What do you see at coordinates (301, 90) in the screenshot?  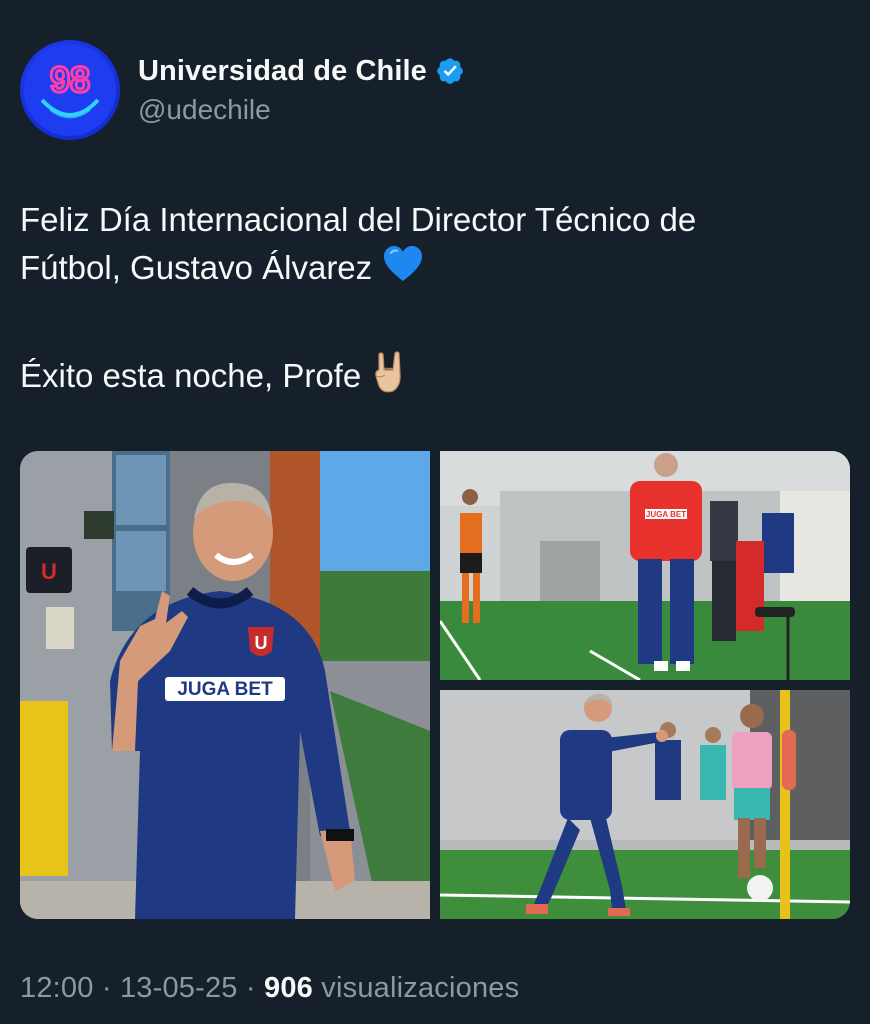 I see `account-names: Universidad de Chile @udechile` at bounding box center [301, 90].